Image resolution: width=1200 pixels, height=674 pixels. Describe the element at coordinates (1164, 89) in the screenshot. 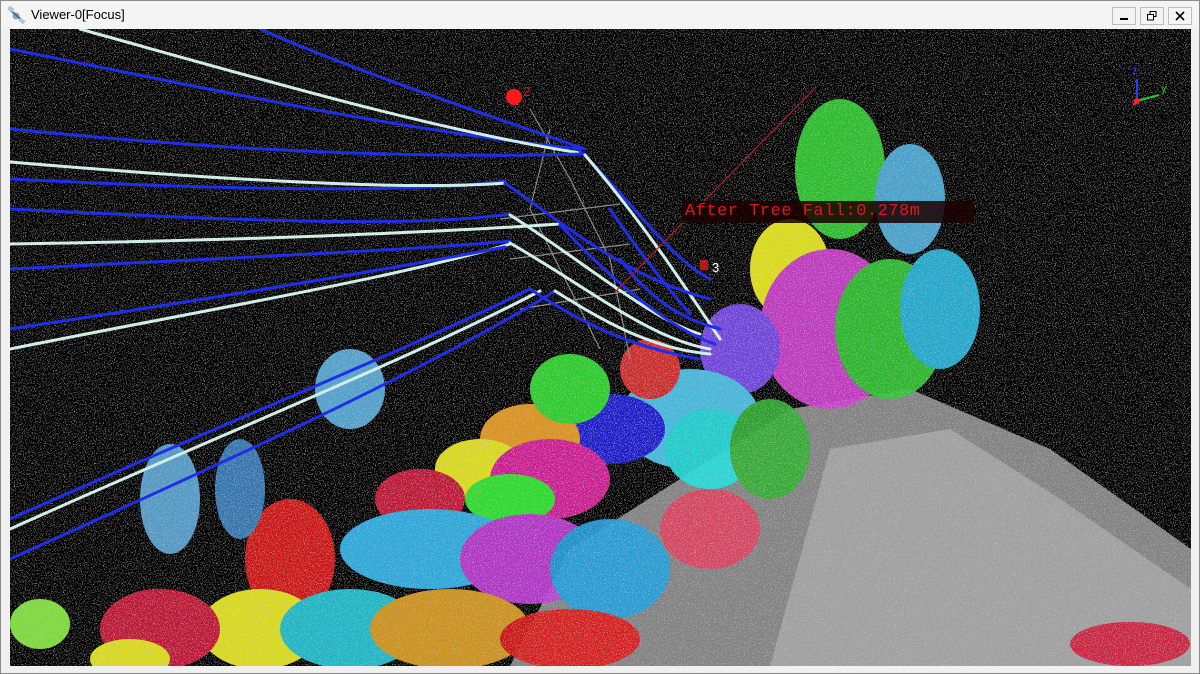

I see `y-axis-label: y` at that location.